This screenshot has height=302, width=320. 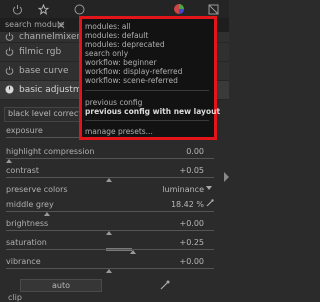 What do you see at coordinates (110, 227) in the screenshot?
I see `brightness-slider: brightness +0.00` at bounding box center [110, 227].